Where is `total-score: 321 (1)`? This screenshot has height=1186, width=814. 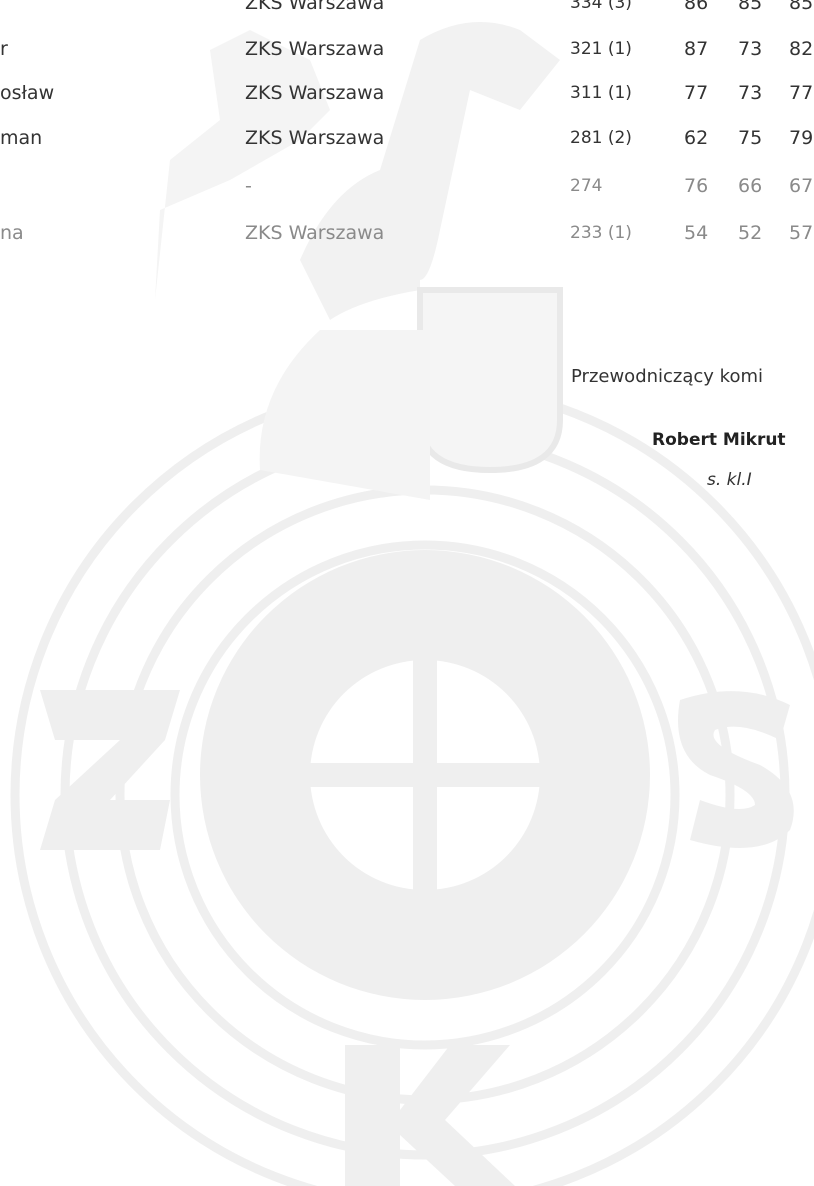
total-score: 321 (1) is located at coordinates (601, 49).